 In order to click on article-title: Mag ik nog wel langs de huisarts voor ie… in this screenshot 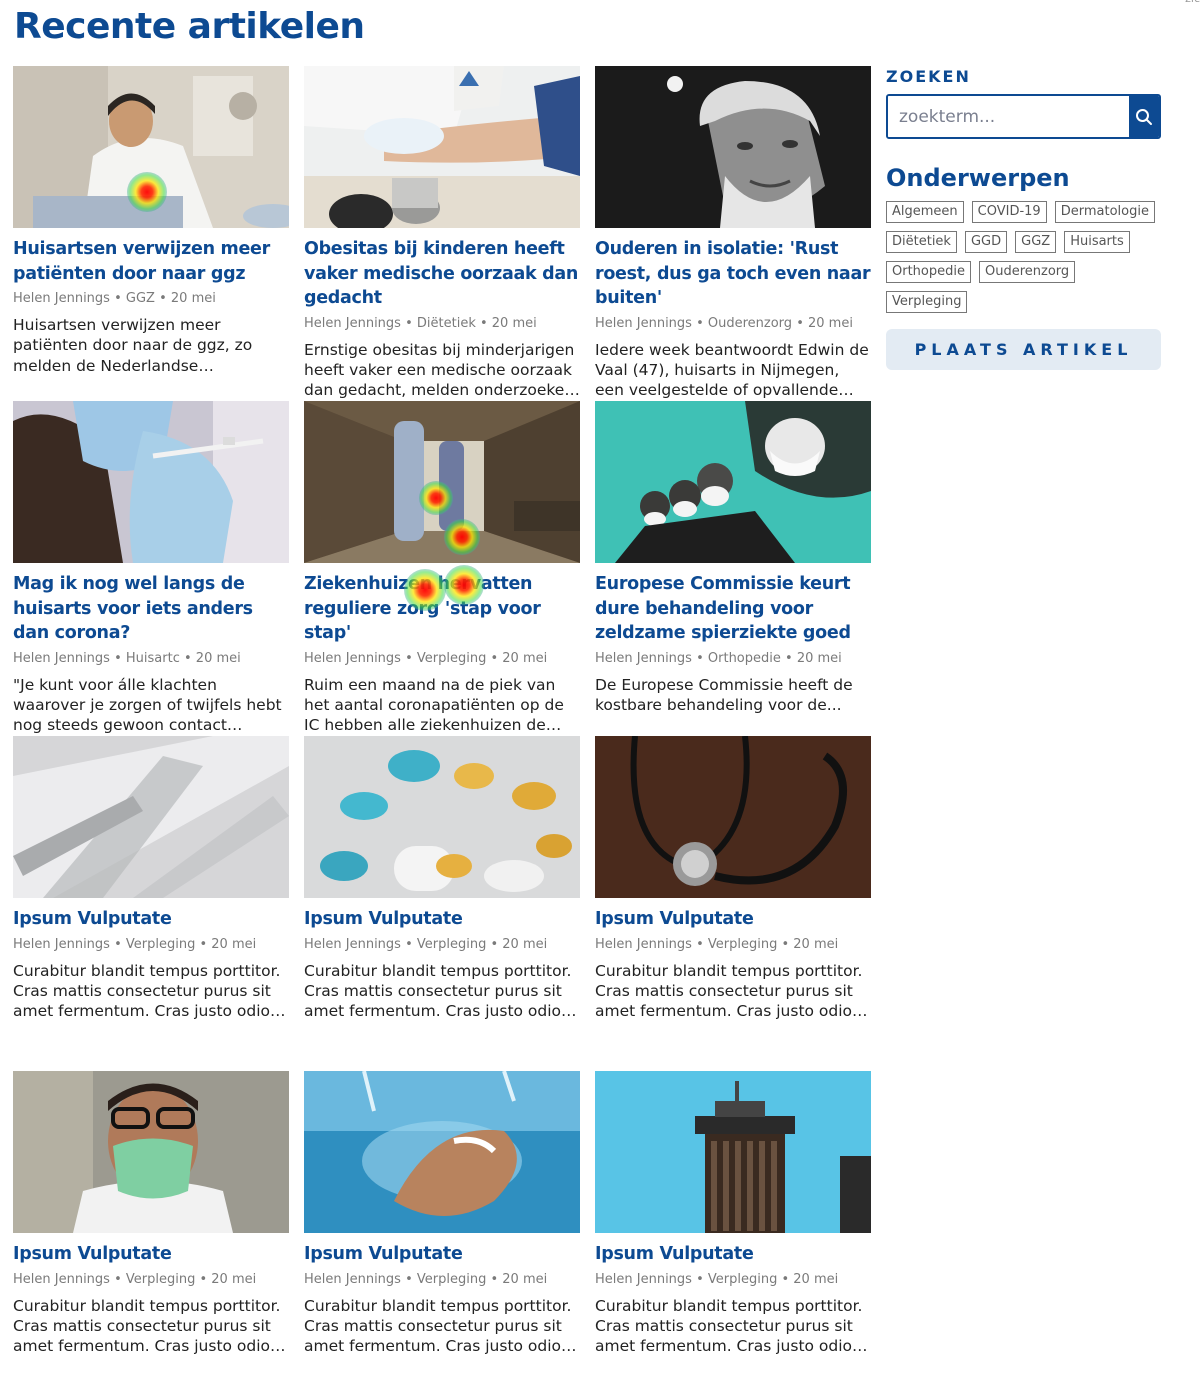, I will do `click(151, 609)`.